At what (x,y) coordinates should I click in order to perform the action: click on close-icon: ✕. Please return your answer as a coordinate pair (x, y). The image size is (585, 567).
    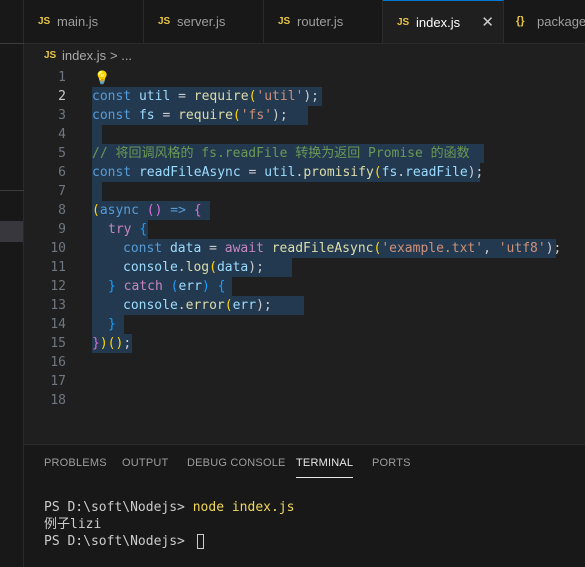
    Looking at the image, I should click on (487, 22).